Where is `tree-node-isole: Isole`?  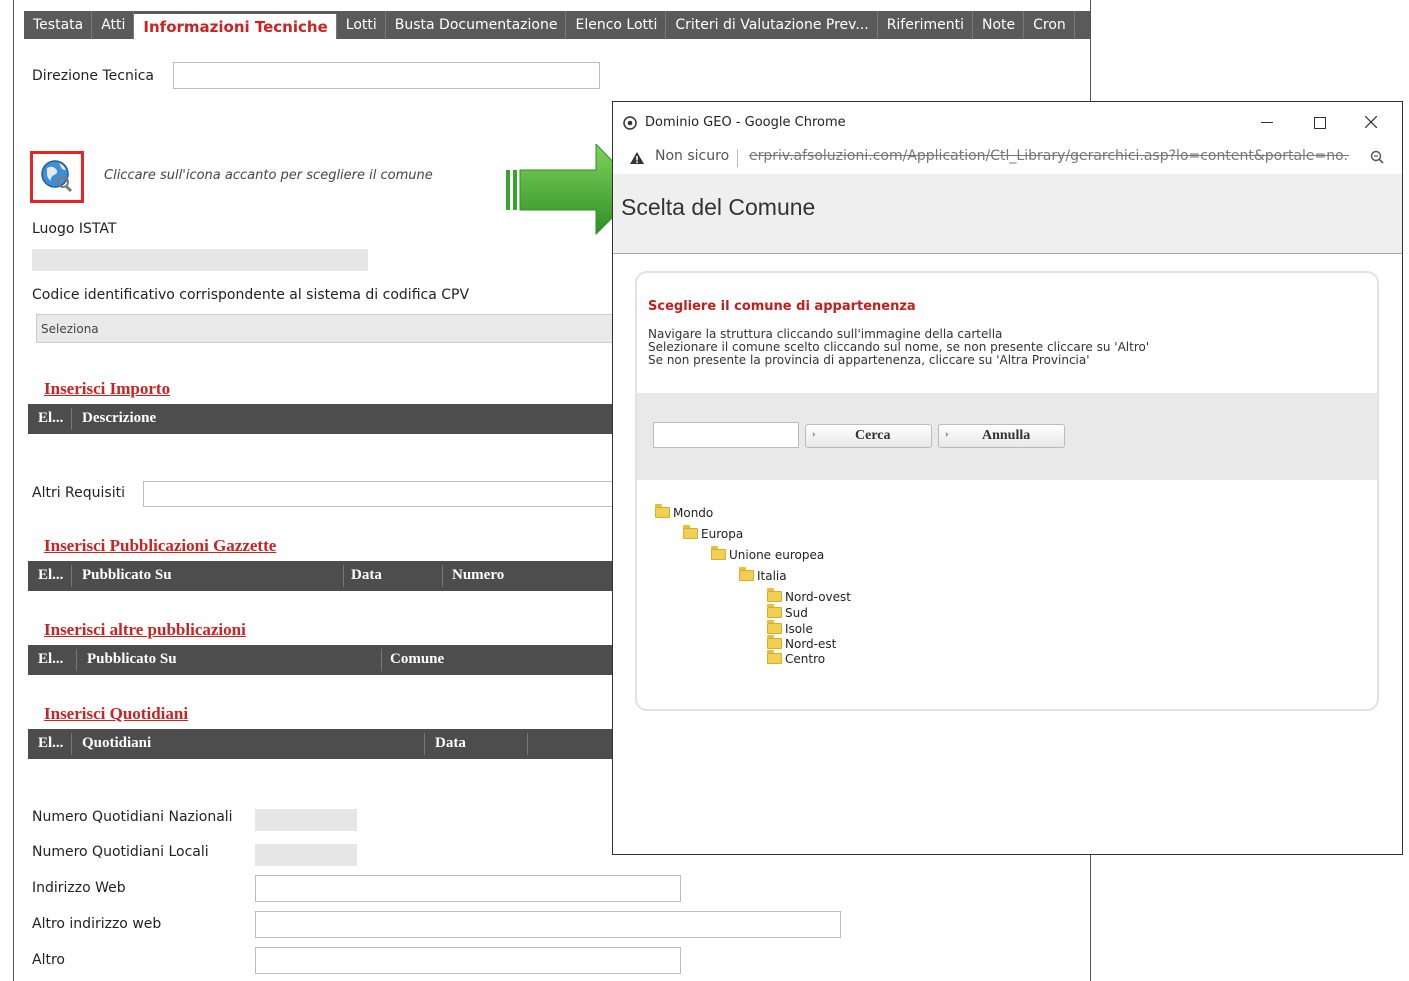 tree-node-isole: Isole is located at coordinates (790, 628).